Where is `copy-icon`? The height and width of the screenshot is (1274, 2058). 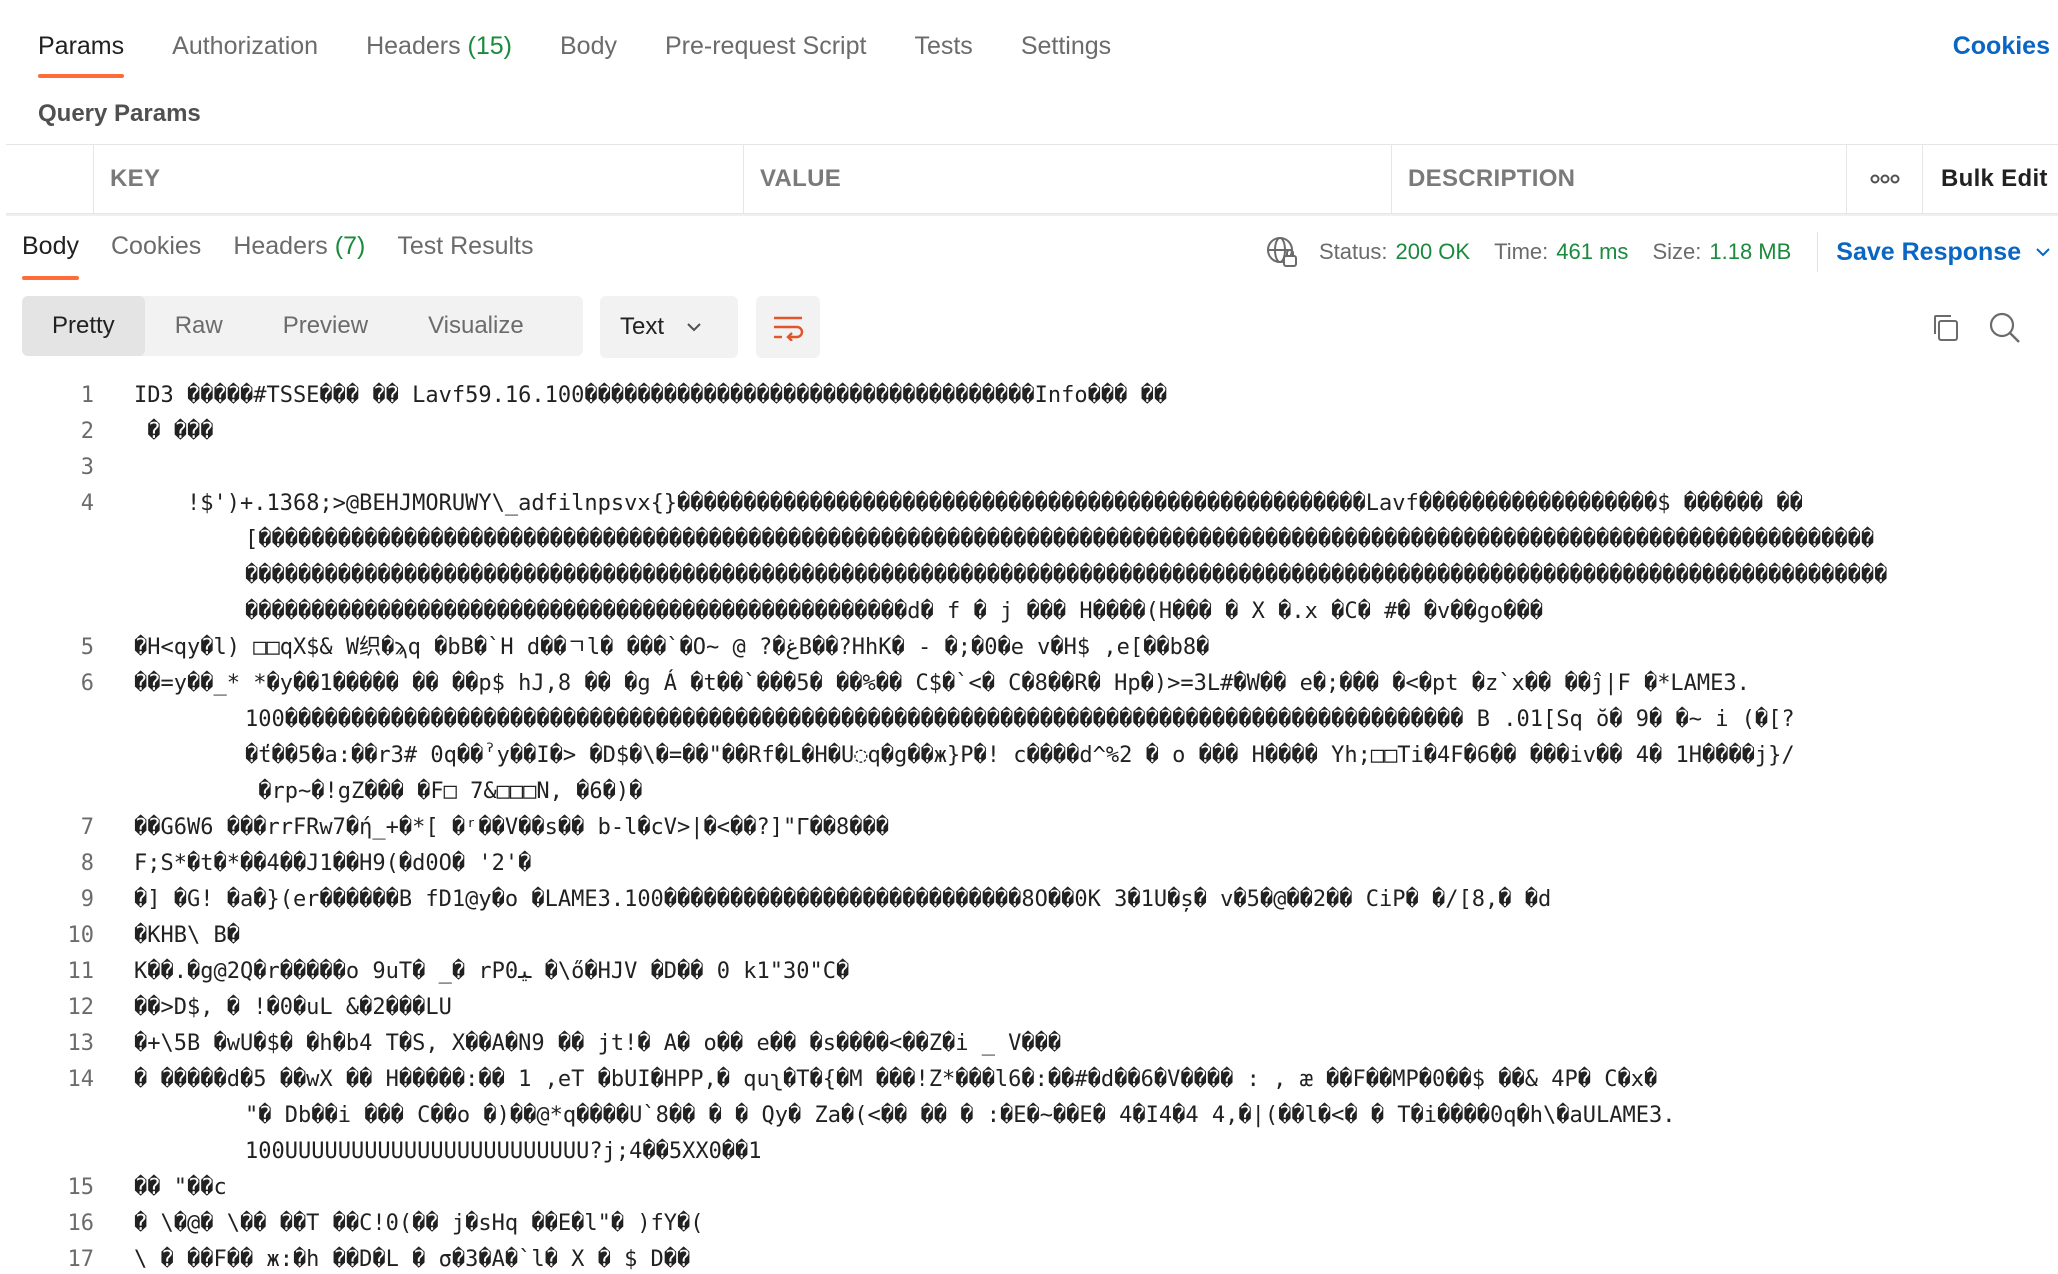
copy-icon is located at coordinates (1946, 328).